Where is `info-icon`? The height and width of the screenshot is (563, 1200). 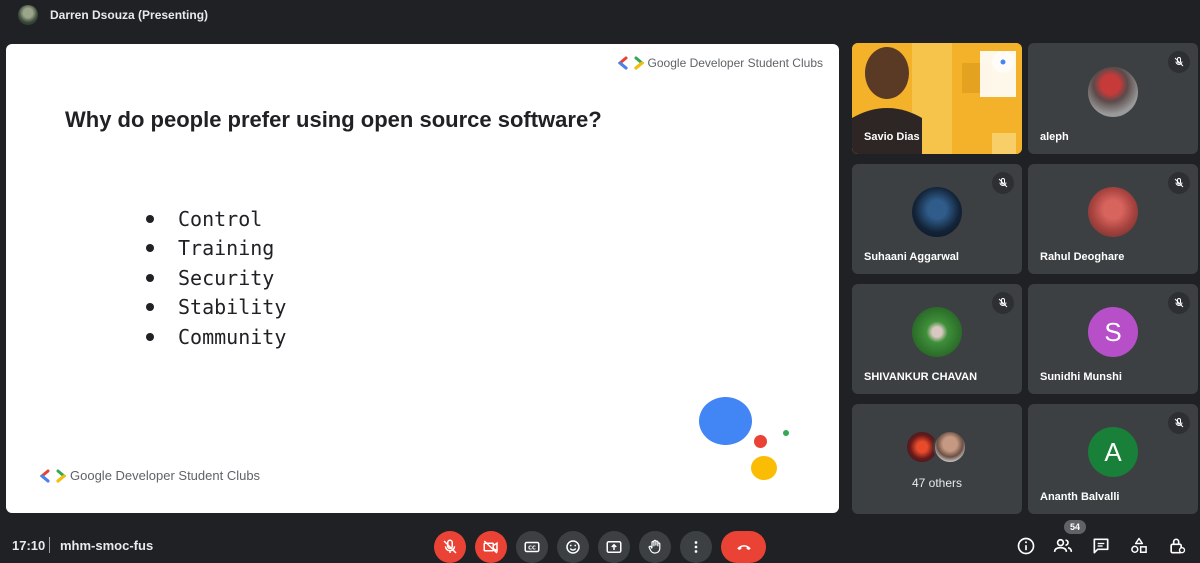
info-icon is located at coordinates (1026, 546).